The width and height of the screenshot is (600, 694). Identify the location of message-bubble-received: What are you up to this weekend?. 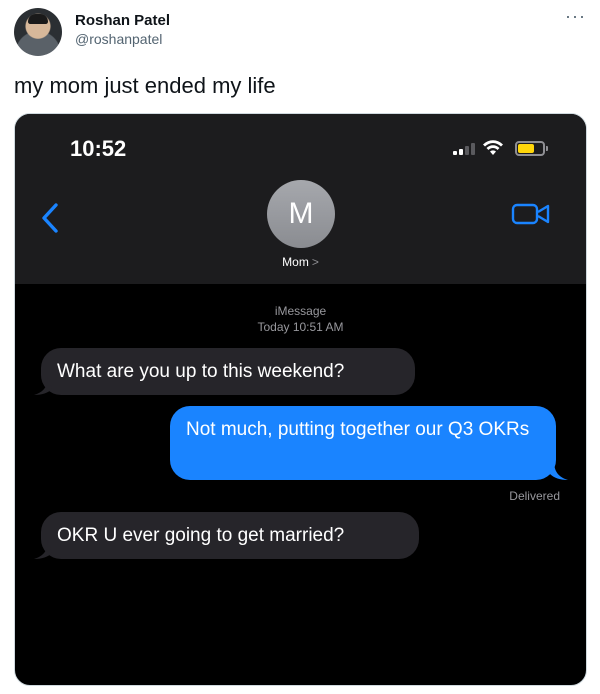
(228, 371).